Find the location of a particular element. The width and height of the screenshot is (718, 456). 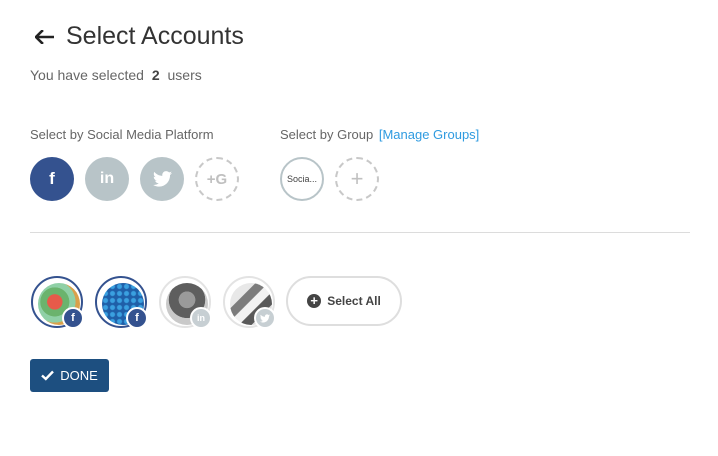

select-all-button: + Select All is located at coordinates (344, 301).